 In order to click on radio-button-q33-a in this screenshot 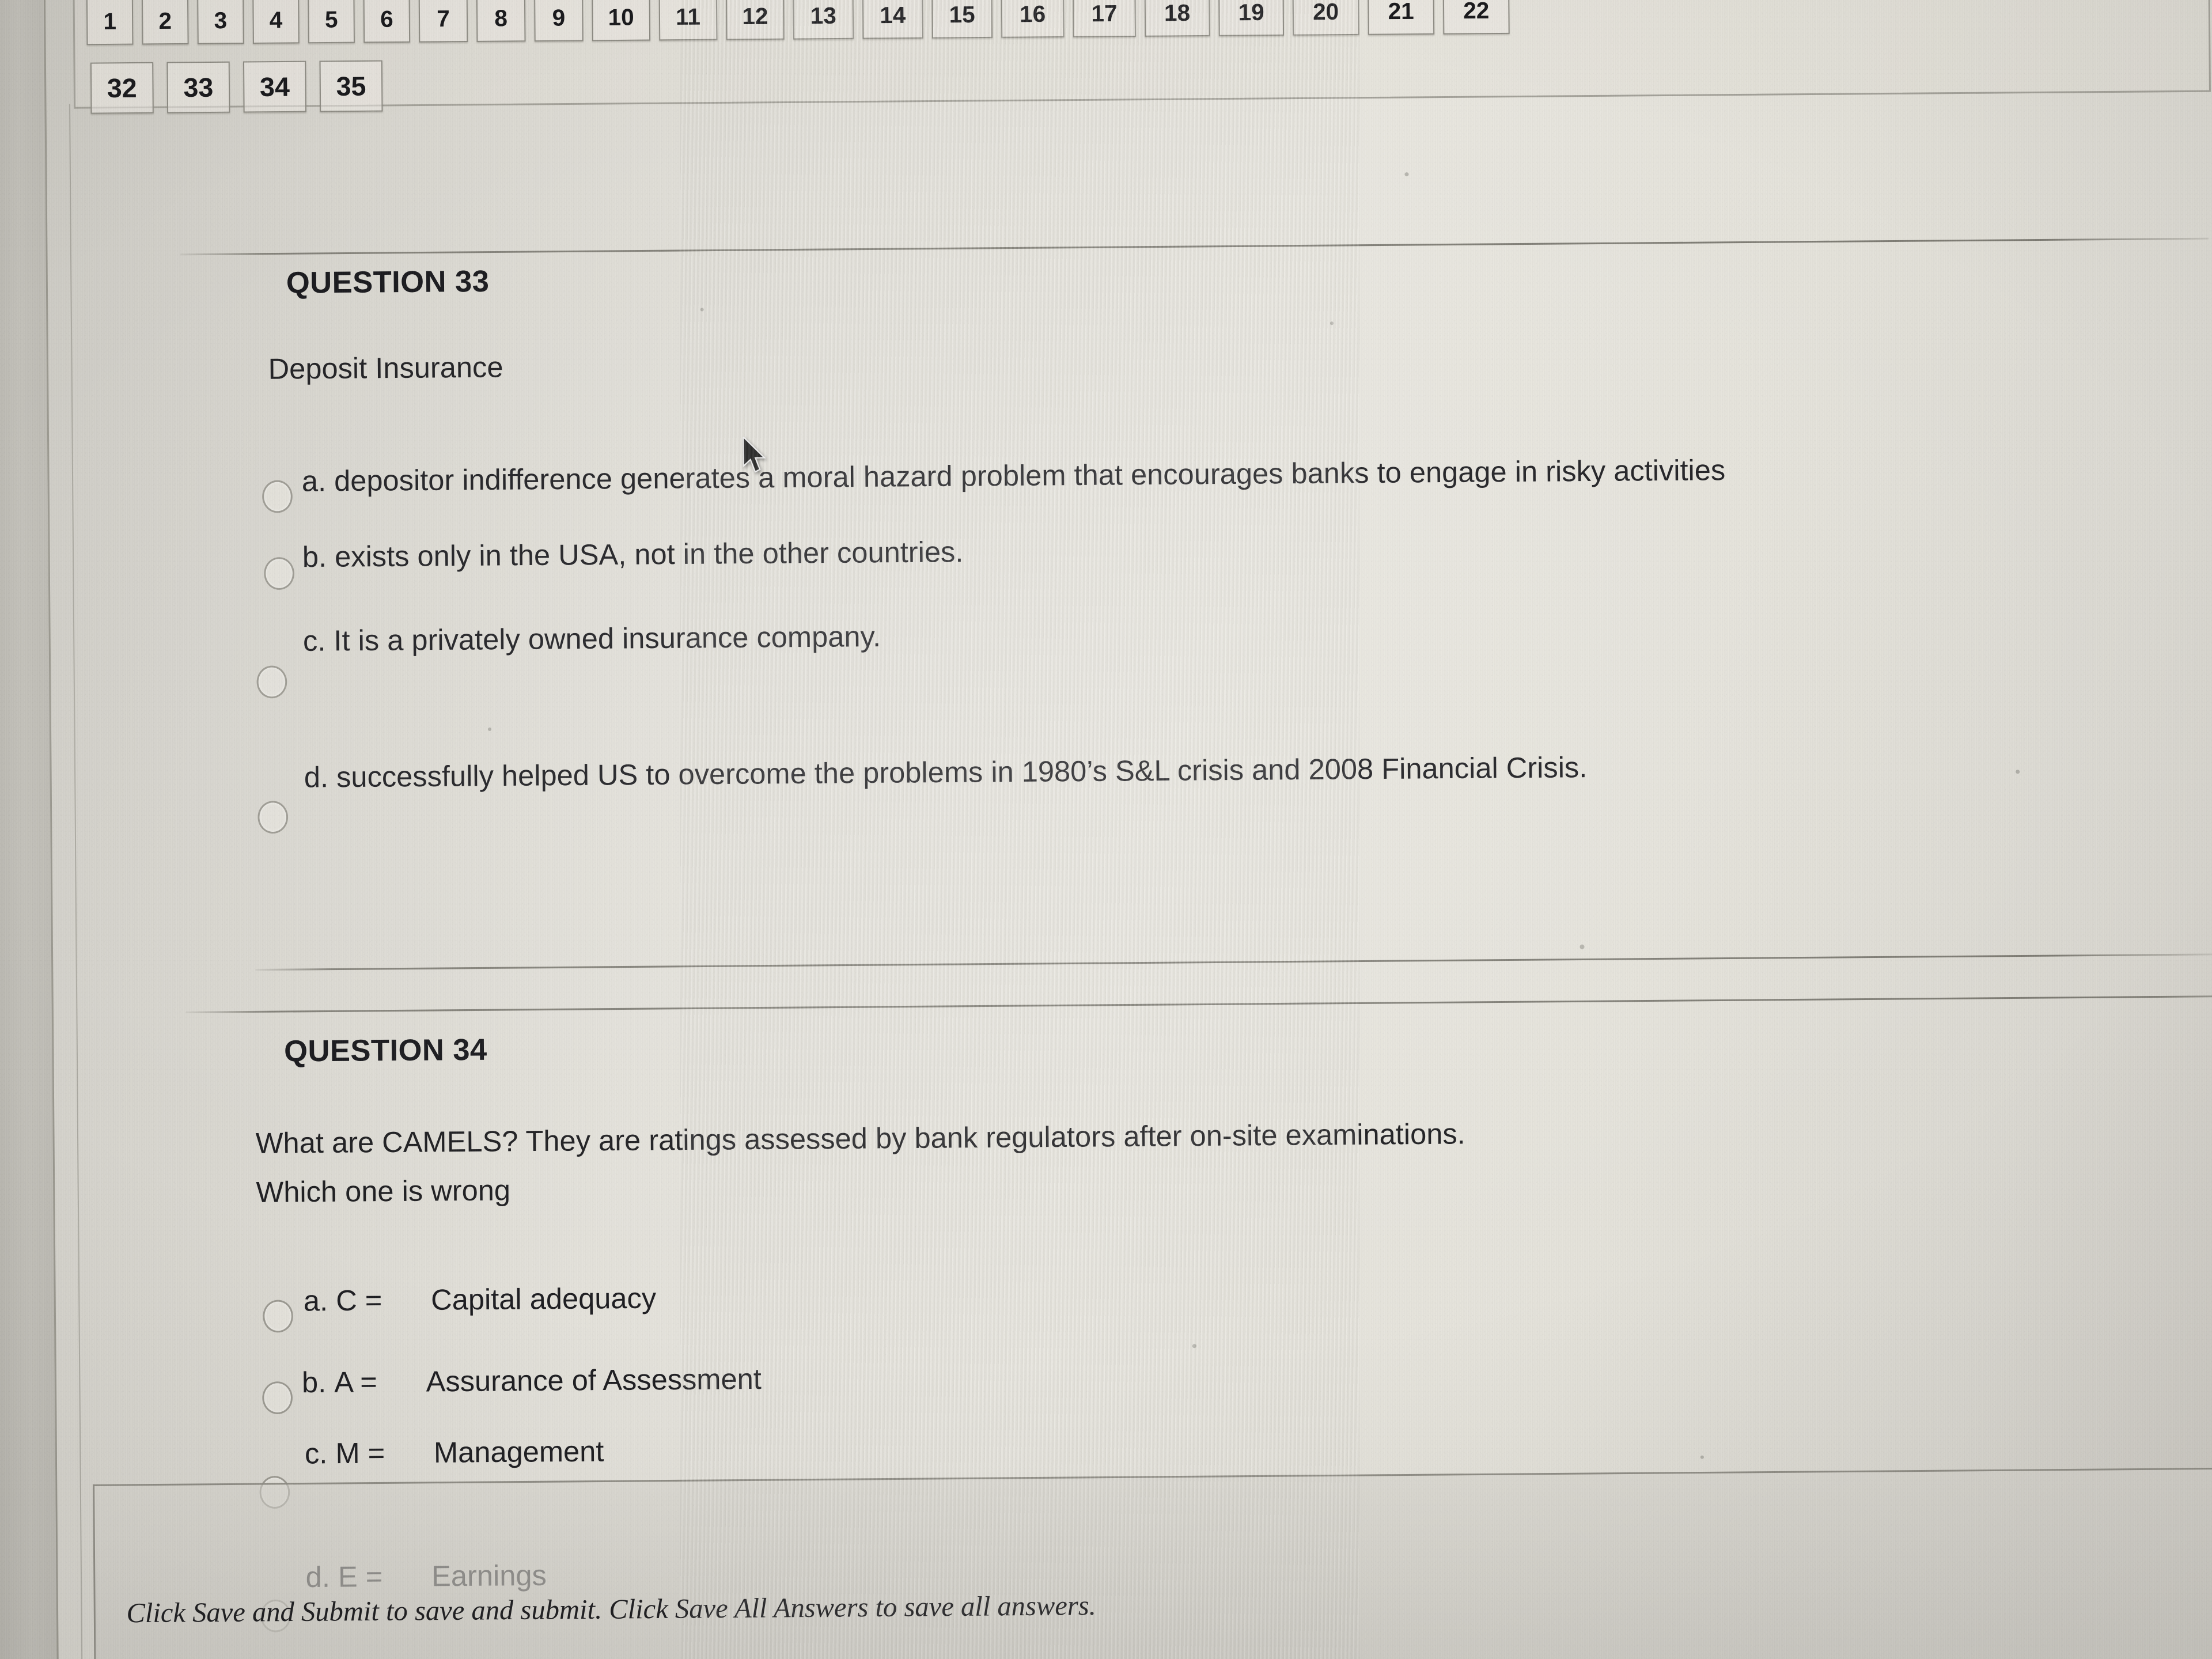, I will do `click(277, 496)`.